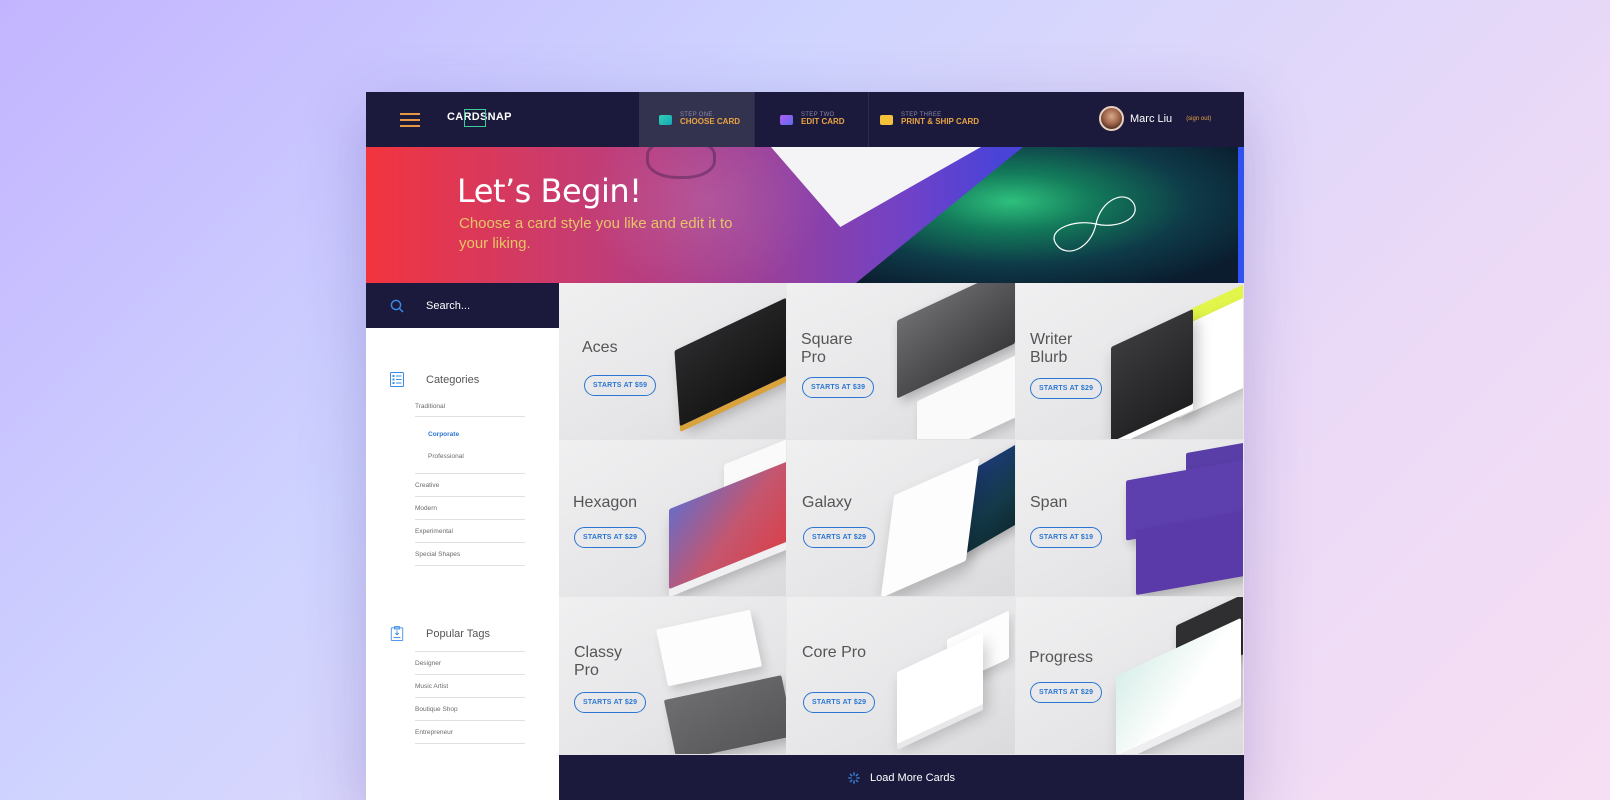  What do you see at coordinates (470, 663) in the screenshot?
I see `tag-designer: Designer` at bounding box center [470, 663].